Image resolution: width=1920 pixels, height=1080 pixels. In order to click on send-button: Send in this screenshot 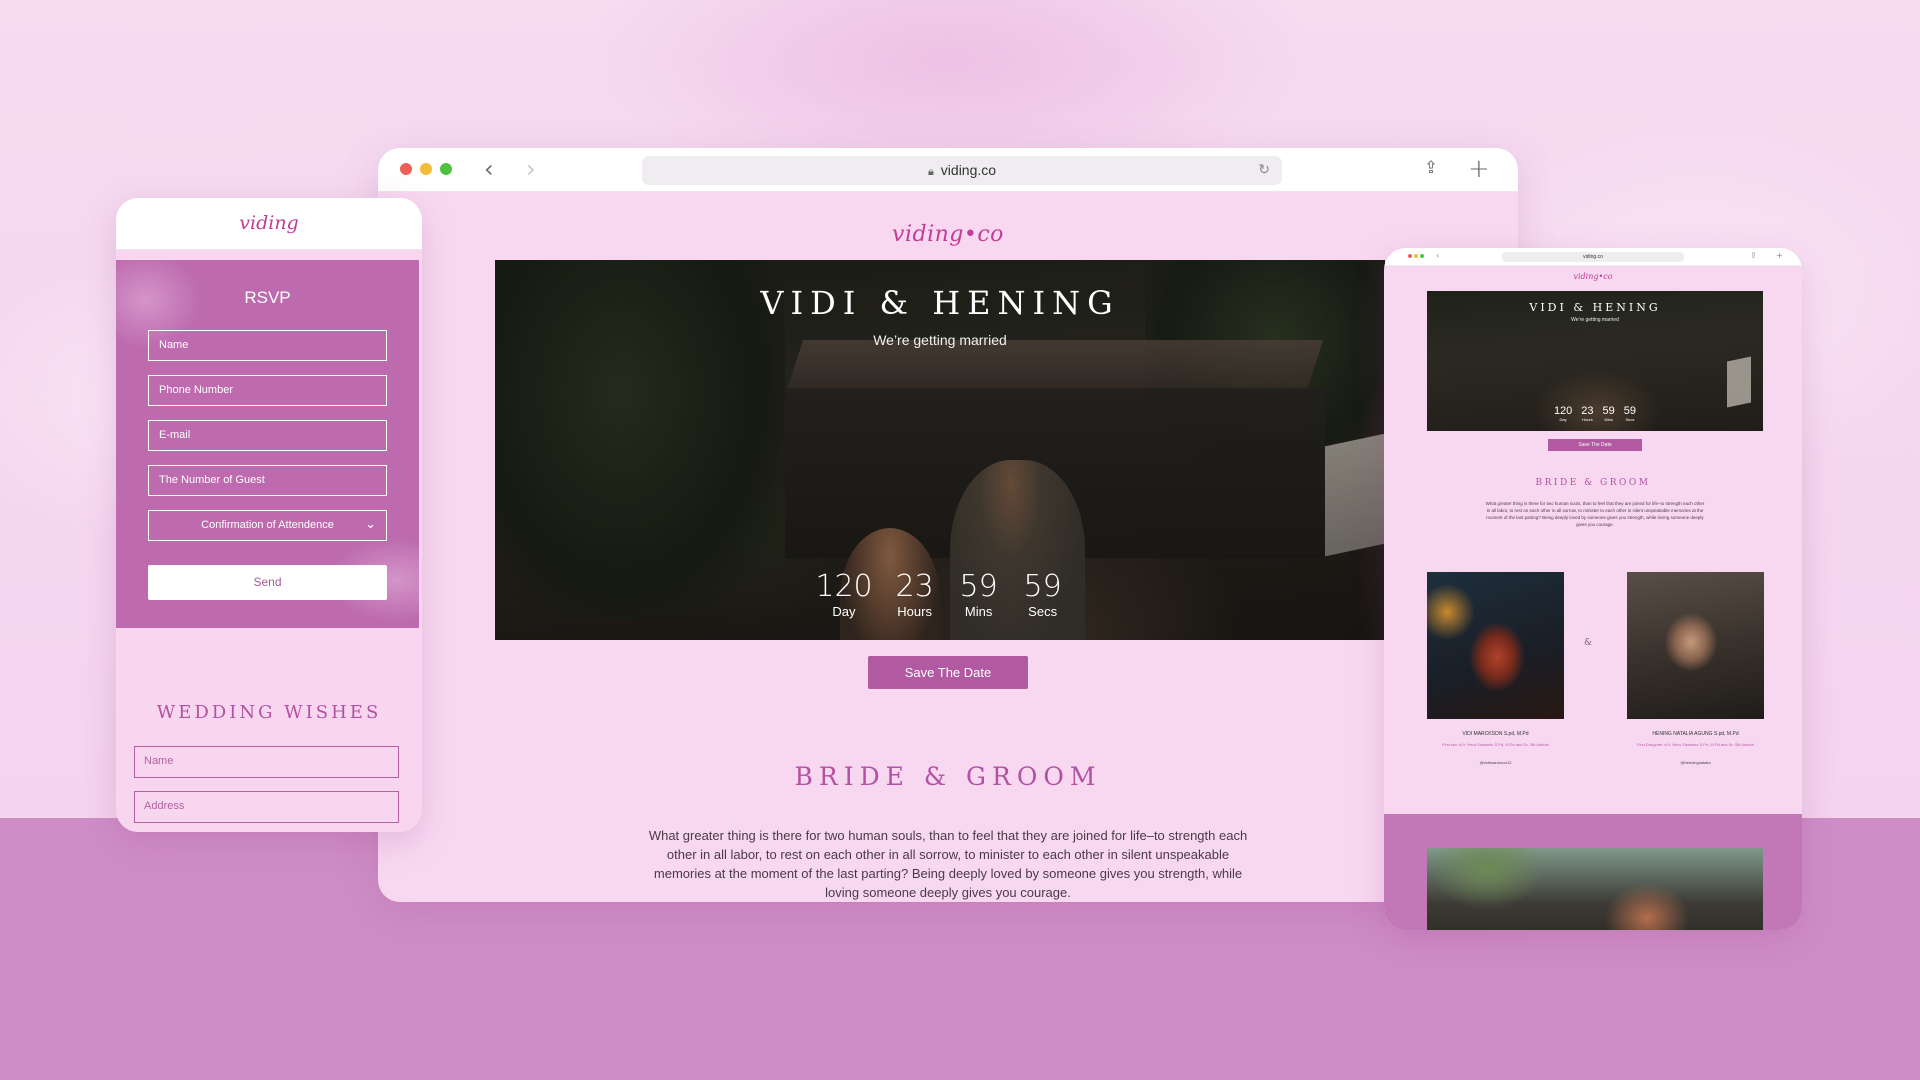, I will do `click(267, 582)`.